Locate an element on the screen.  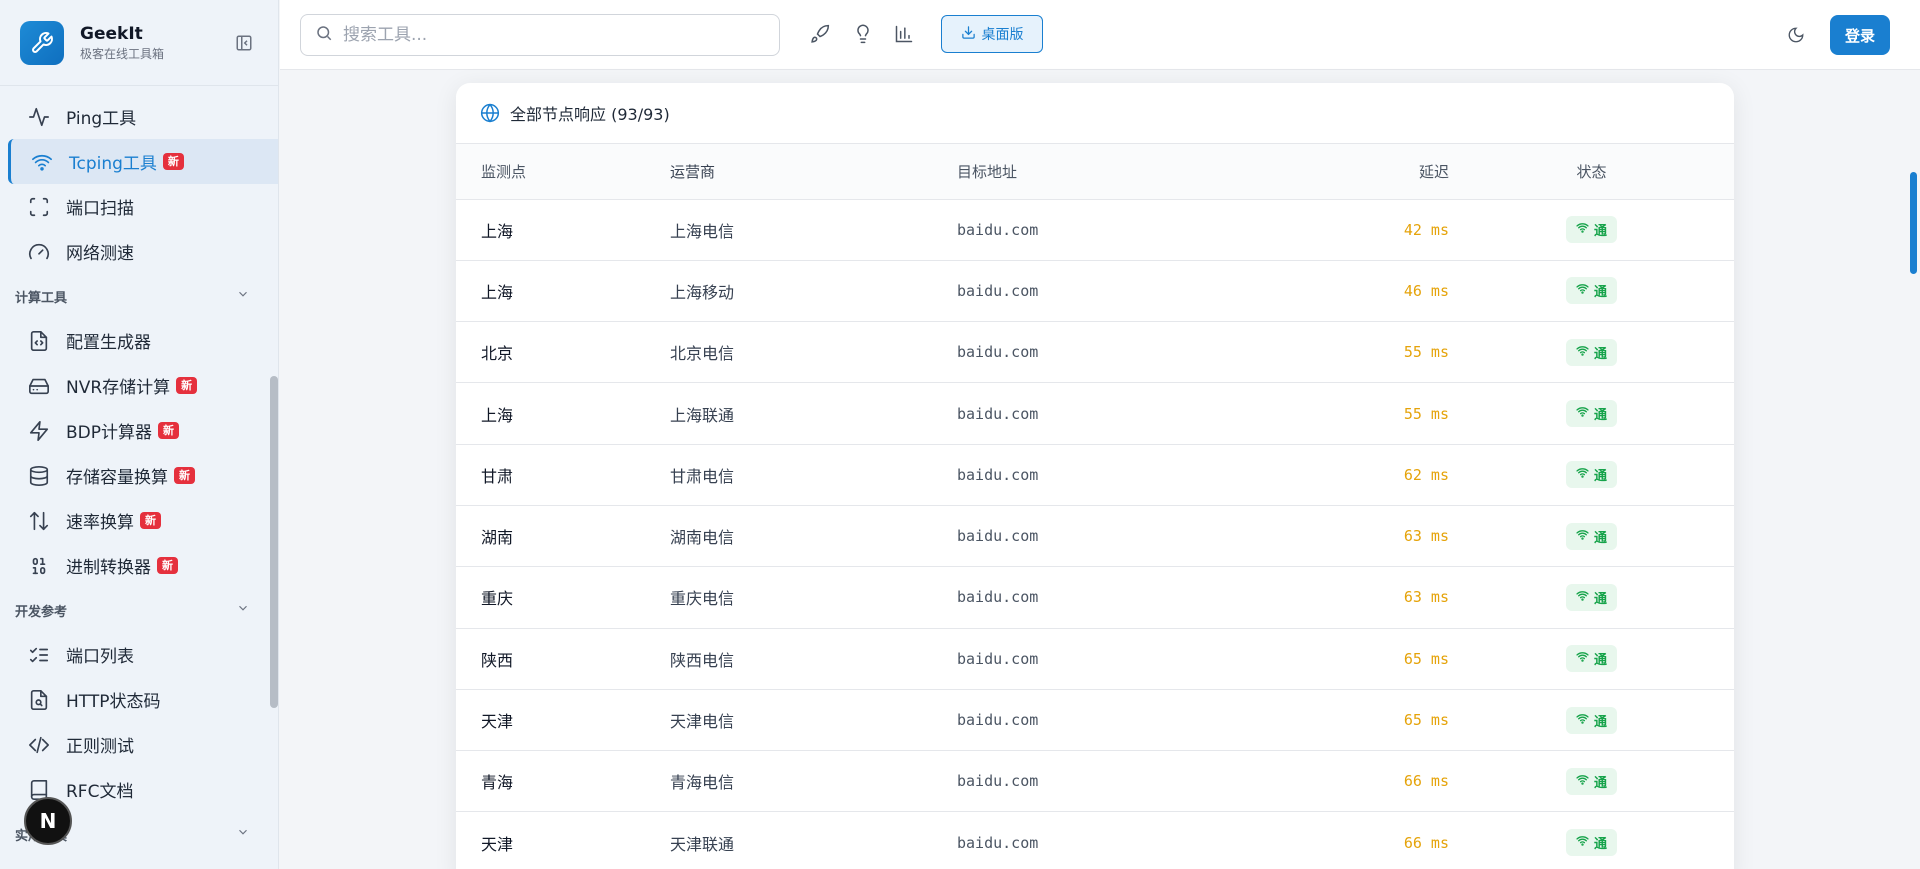
column-header-target: 目标地址 is located at coordinates (1154, 172).